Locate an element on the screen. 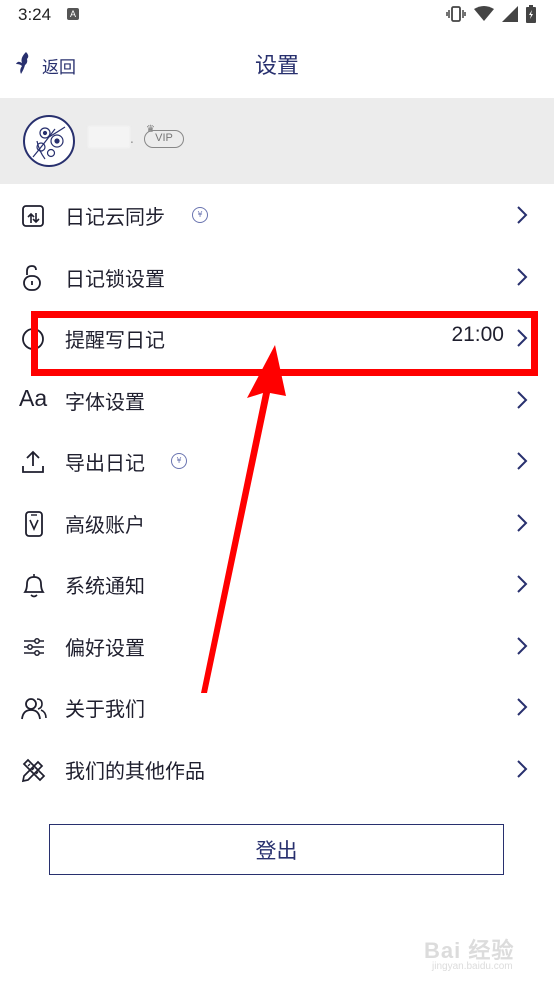 The width and height of the screenshot is (554, 984). wifi-icon is located at coordinates (484, 16).